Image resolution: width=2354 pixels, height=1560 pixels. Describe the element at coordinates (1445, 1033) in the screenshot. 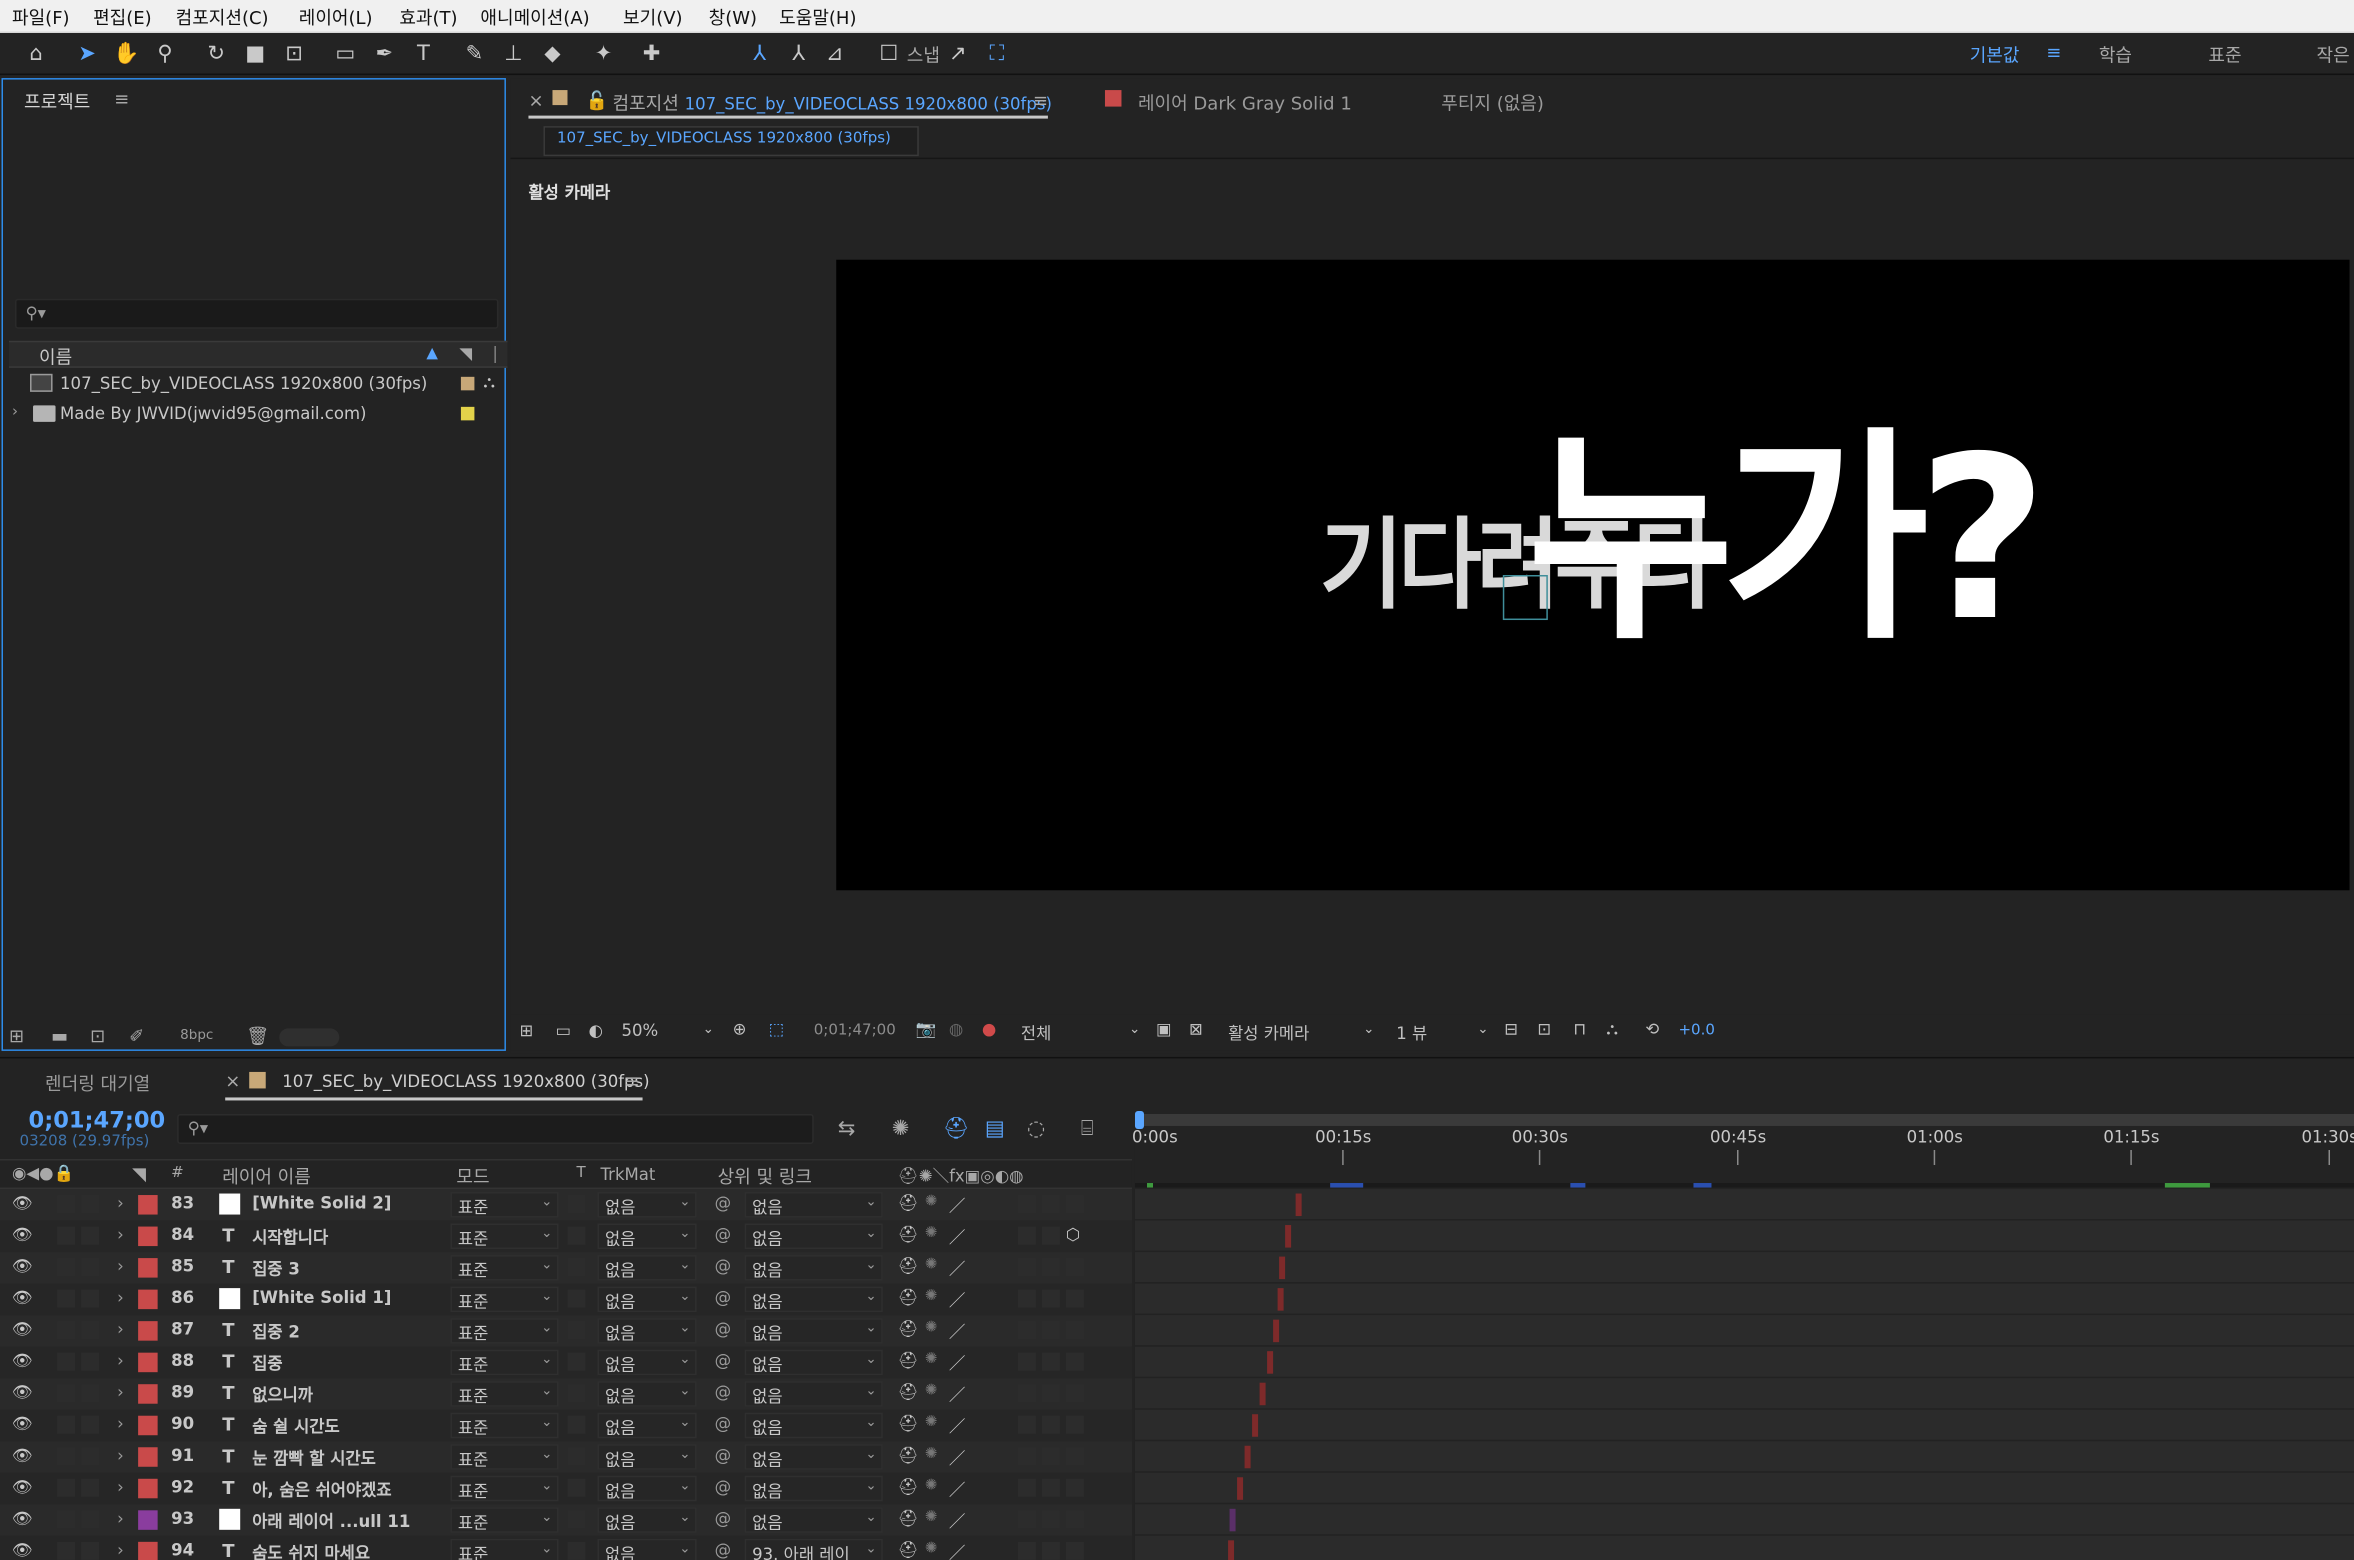

I see `views-select: 1 뷰 ⌄` at that location.